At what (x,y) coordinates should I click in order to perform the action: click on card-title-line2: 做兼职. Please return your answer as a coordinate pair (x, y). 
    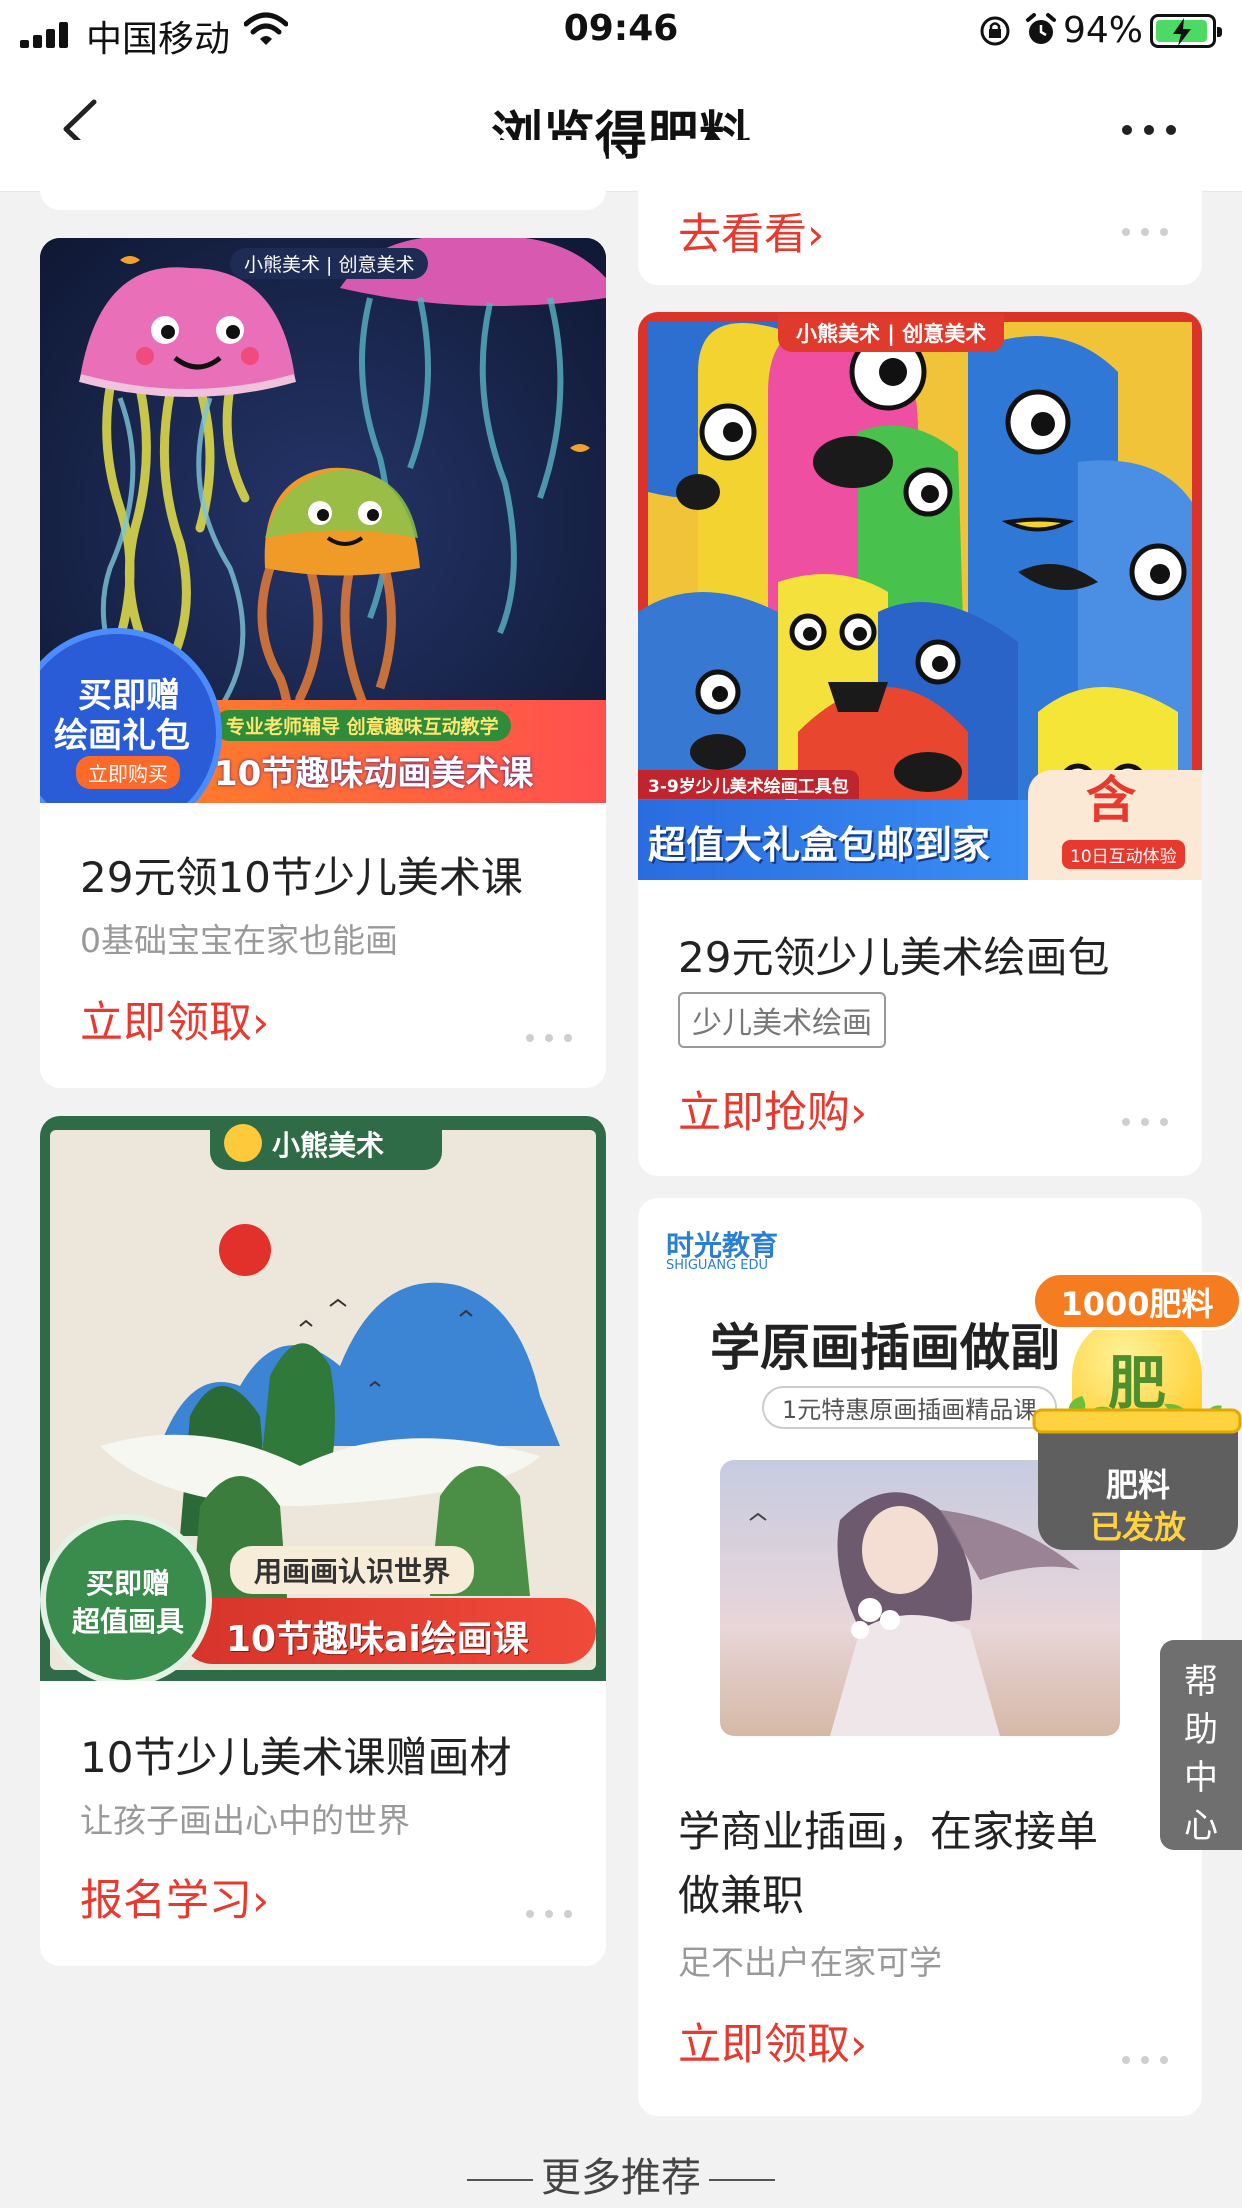
    Looking at the image, I should click on (741, 1895).